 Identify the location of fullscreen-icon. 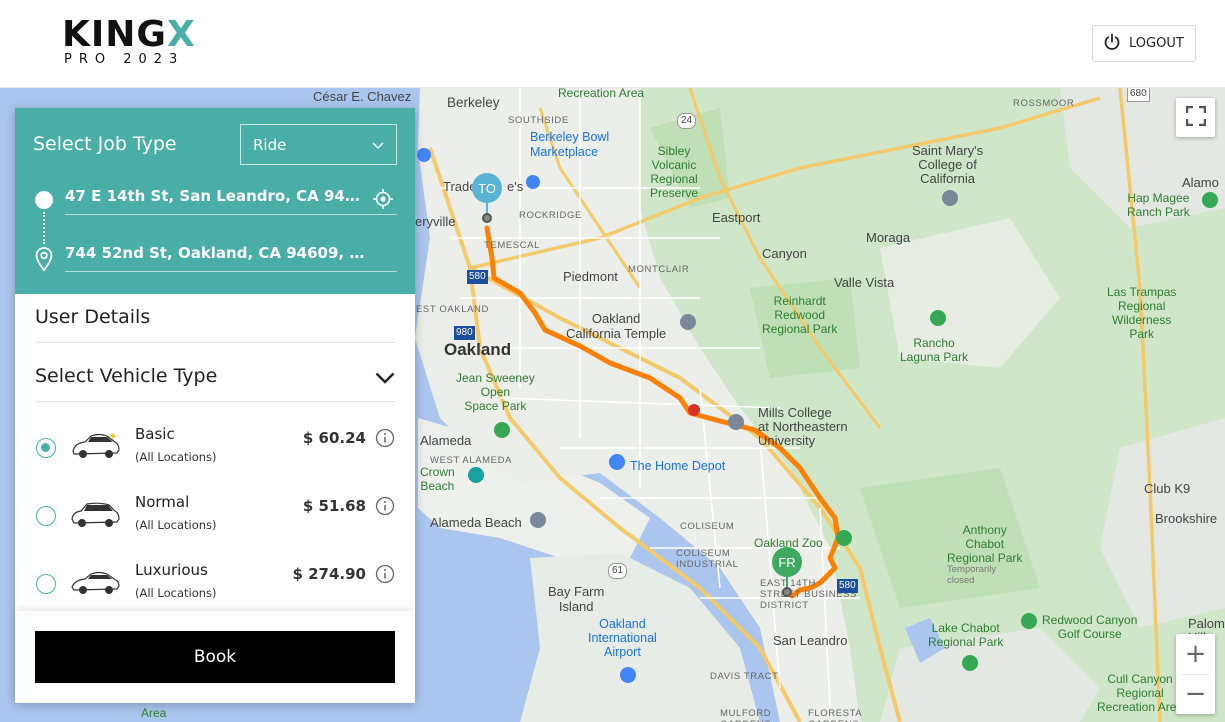
(1195, 117).